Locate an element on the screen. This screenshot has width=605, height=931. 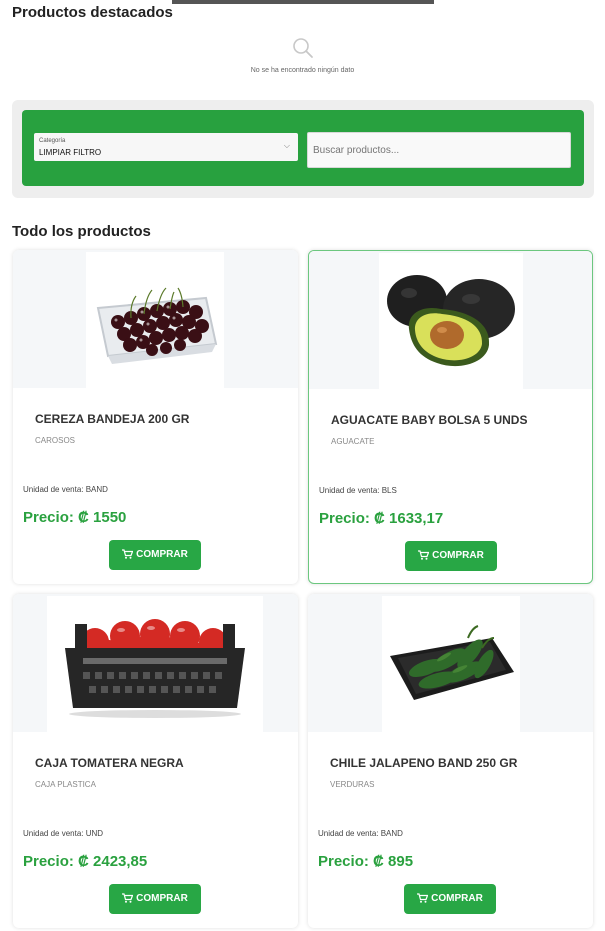
product-name: AGUACATE BABY BOLSA 5 UNDS is located at coordinates (429, 420).